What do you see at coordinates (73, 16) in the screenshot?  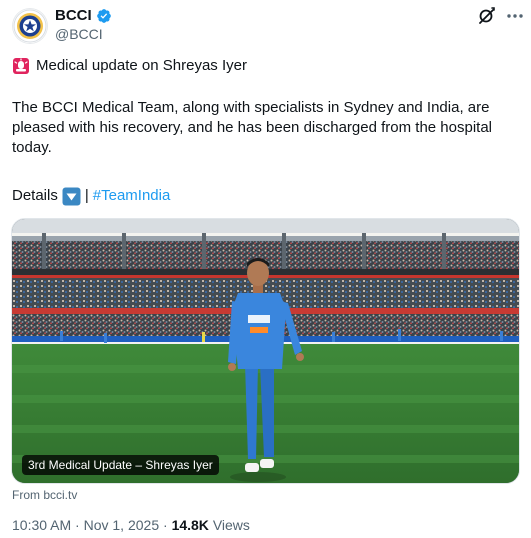 I see `account-name: BCCI` at bounding box center [73, 16].